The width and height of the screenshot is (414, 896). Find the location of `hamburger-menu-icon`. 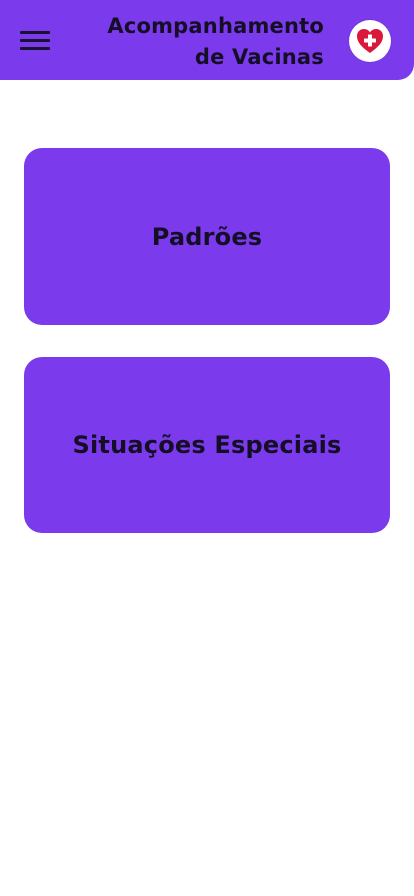

hamburger-menu-icon is located at coordinates (35, 41).